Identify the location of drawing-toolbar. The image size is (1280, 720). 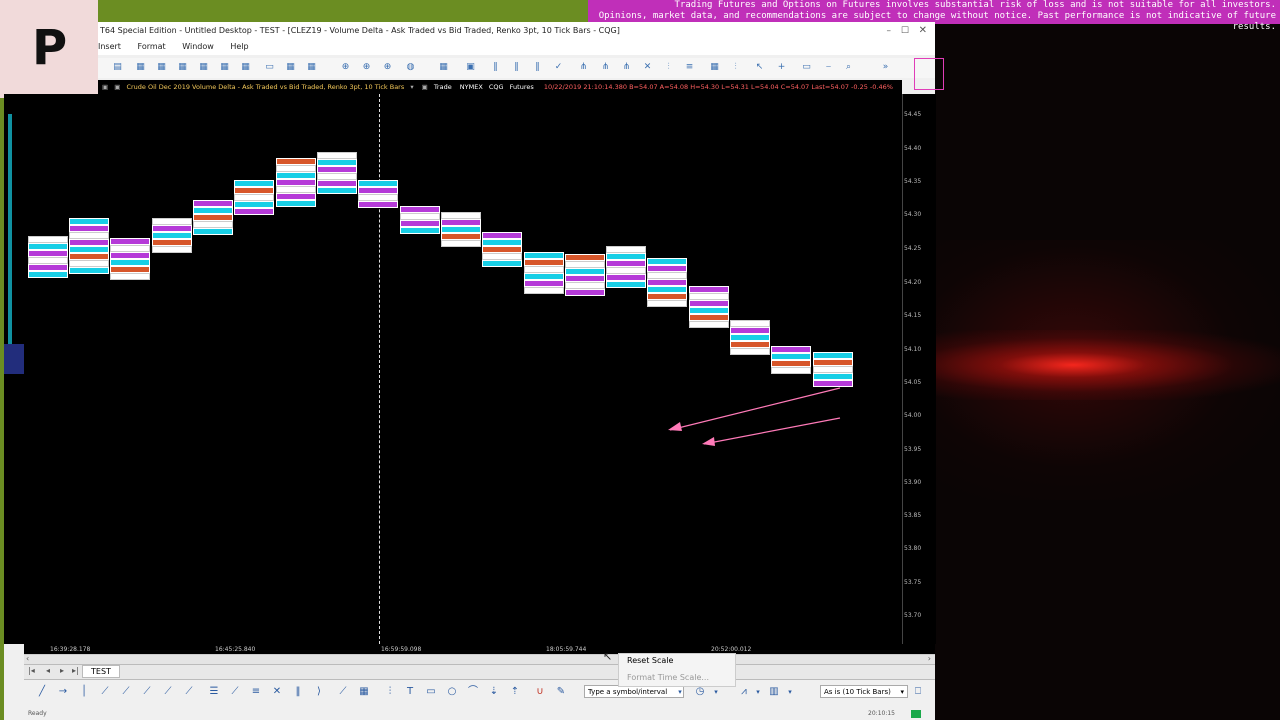
(479, 692).